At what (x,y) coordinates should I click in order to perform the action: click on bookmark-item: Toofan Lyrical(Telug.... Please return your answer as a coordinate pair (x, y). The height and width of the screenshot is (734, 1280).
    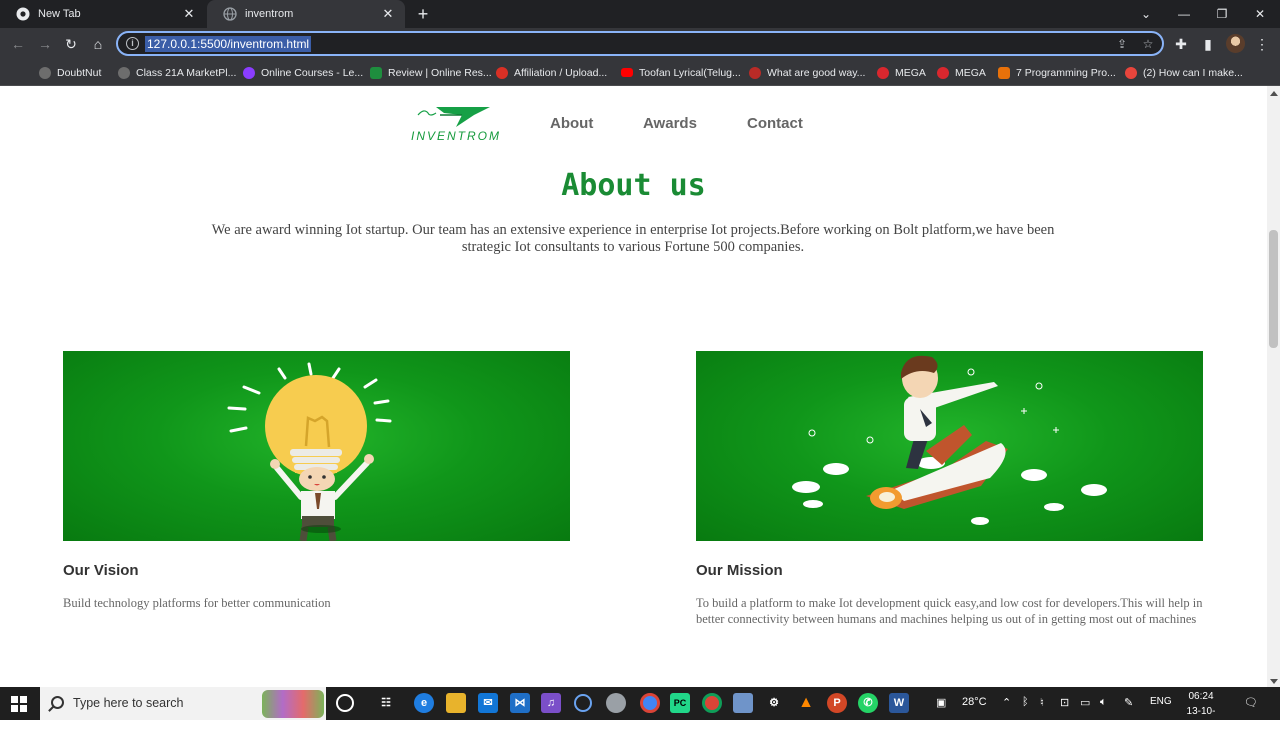
    Looking at the image, I should click on (681, 72).